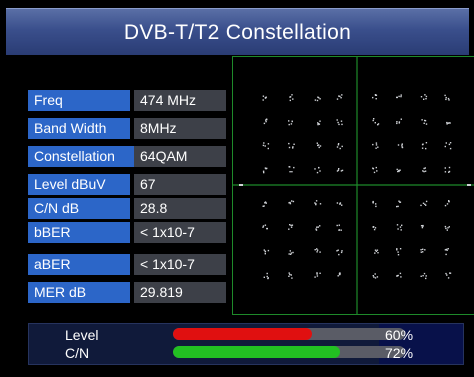 This screenshot has height=377, width=474. Describe the element at coordinates (79, 184) in the screenshot. I see `info-label: Level dBuV` at that location.